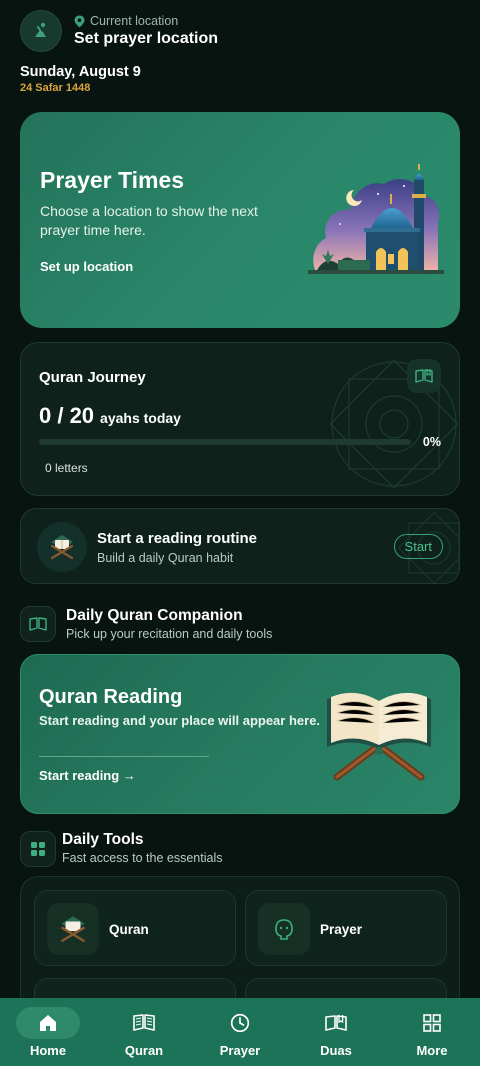 The width and height of the screenshot is (480, 1066). I want to click on prayer-card-title: Prayer Times, so click(112, 180).